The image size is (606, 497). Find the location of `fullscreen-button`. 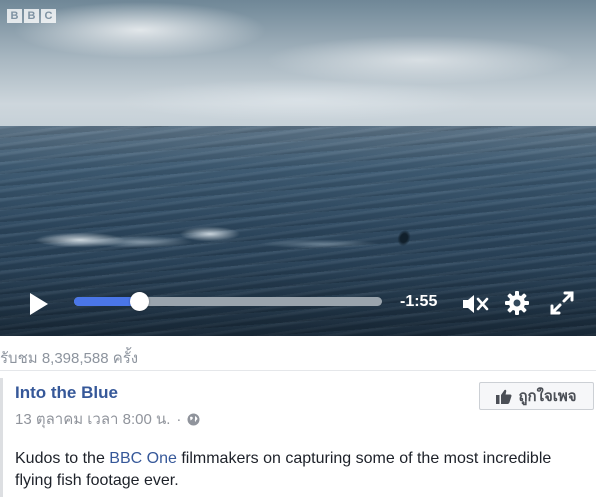

fullscreen-button is located at coordinates (562, 303).